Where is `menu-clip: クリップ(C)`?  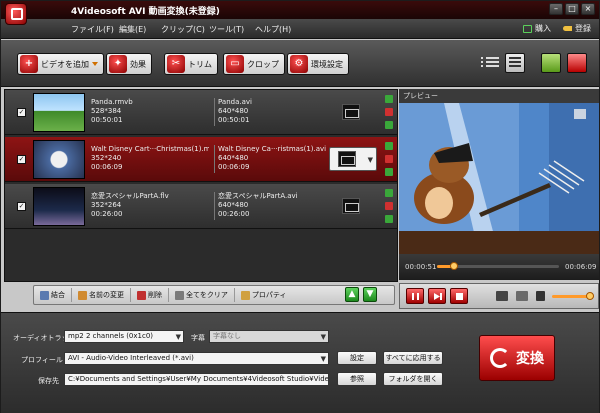
menu-clip: クリップ(C) is located at coordinates (183, 29).